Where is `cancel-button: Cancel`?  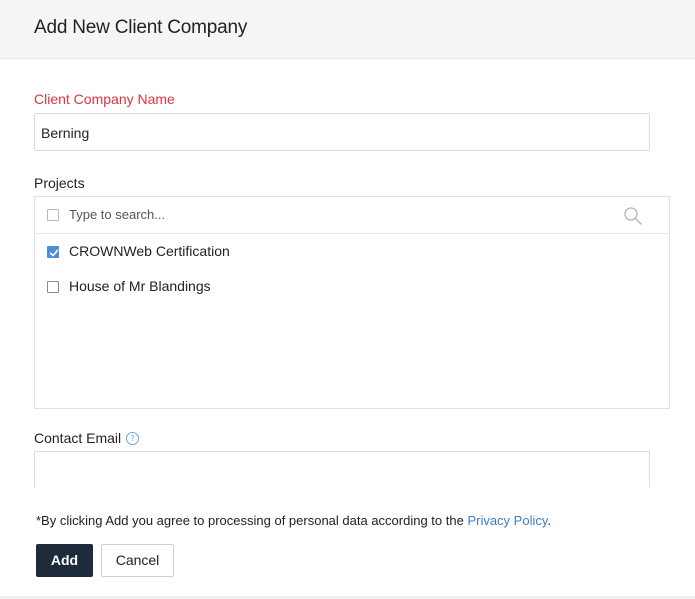 cancel-button: Cancel is located at coordinates (137, 560).